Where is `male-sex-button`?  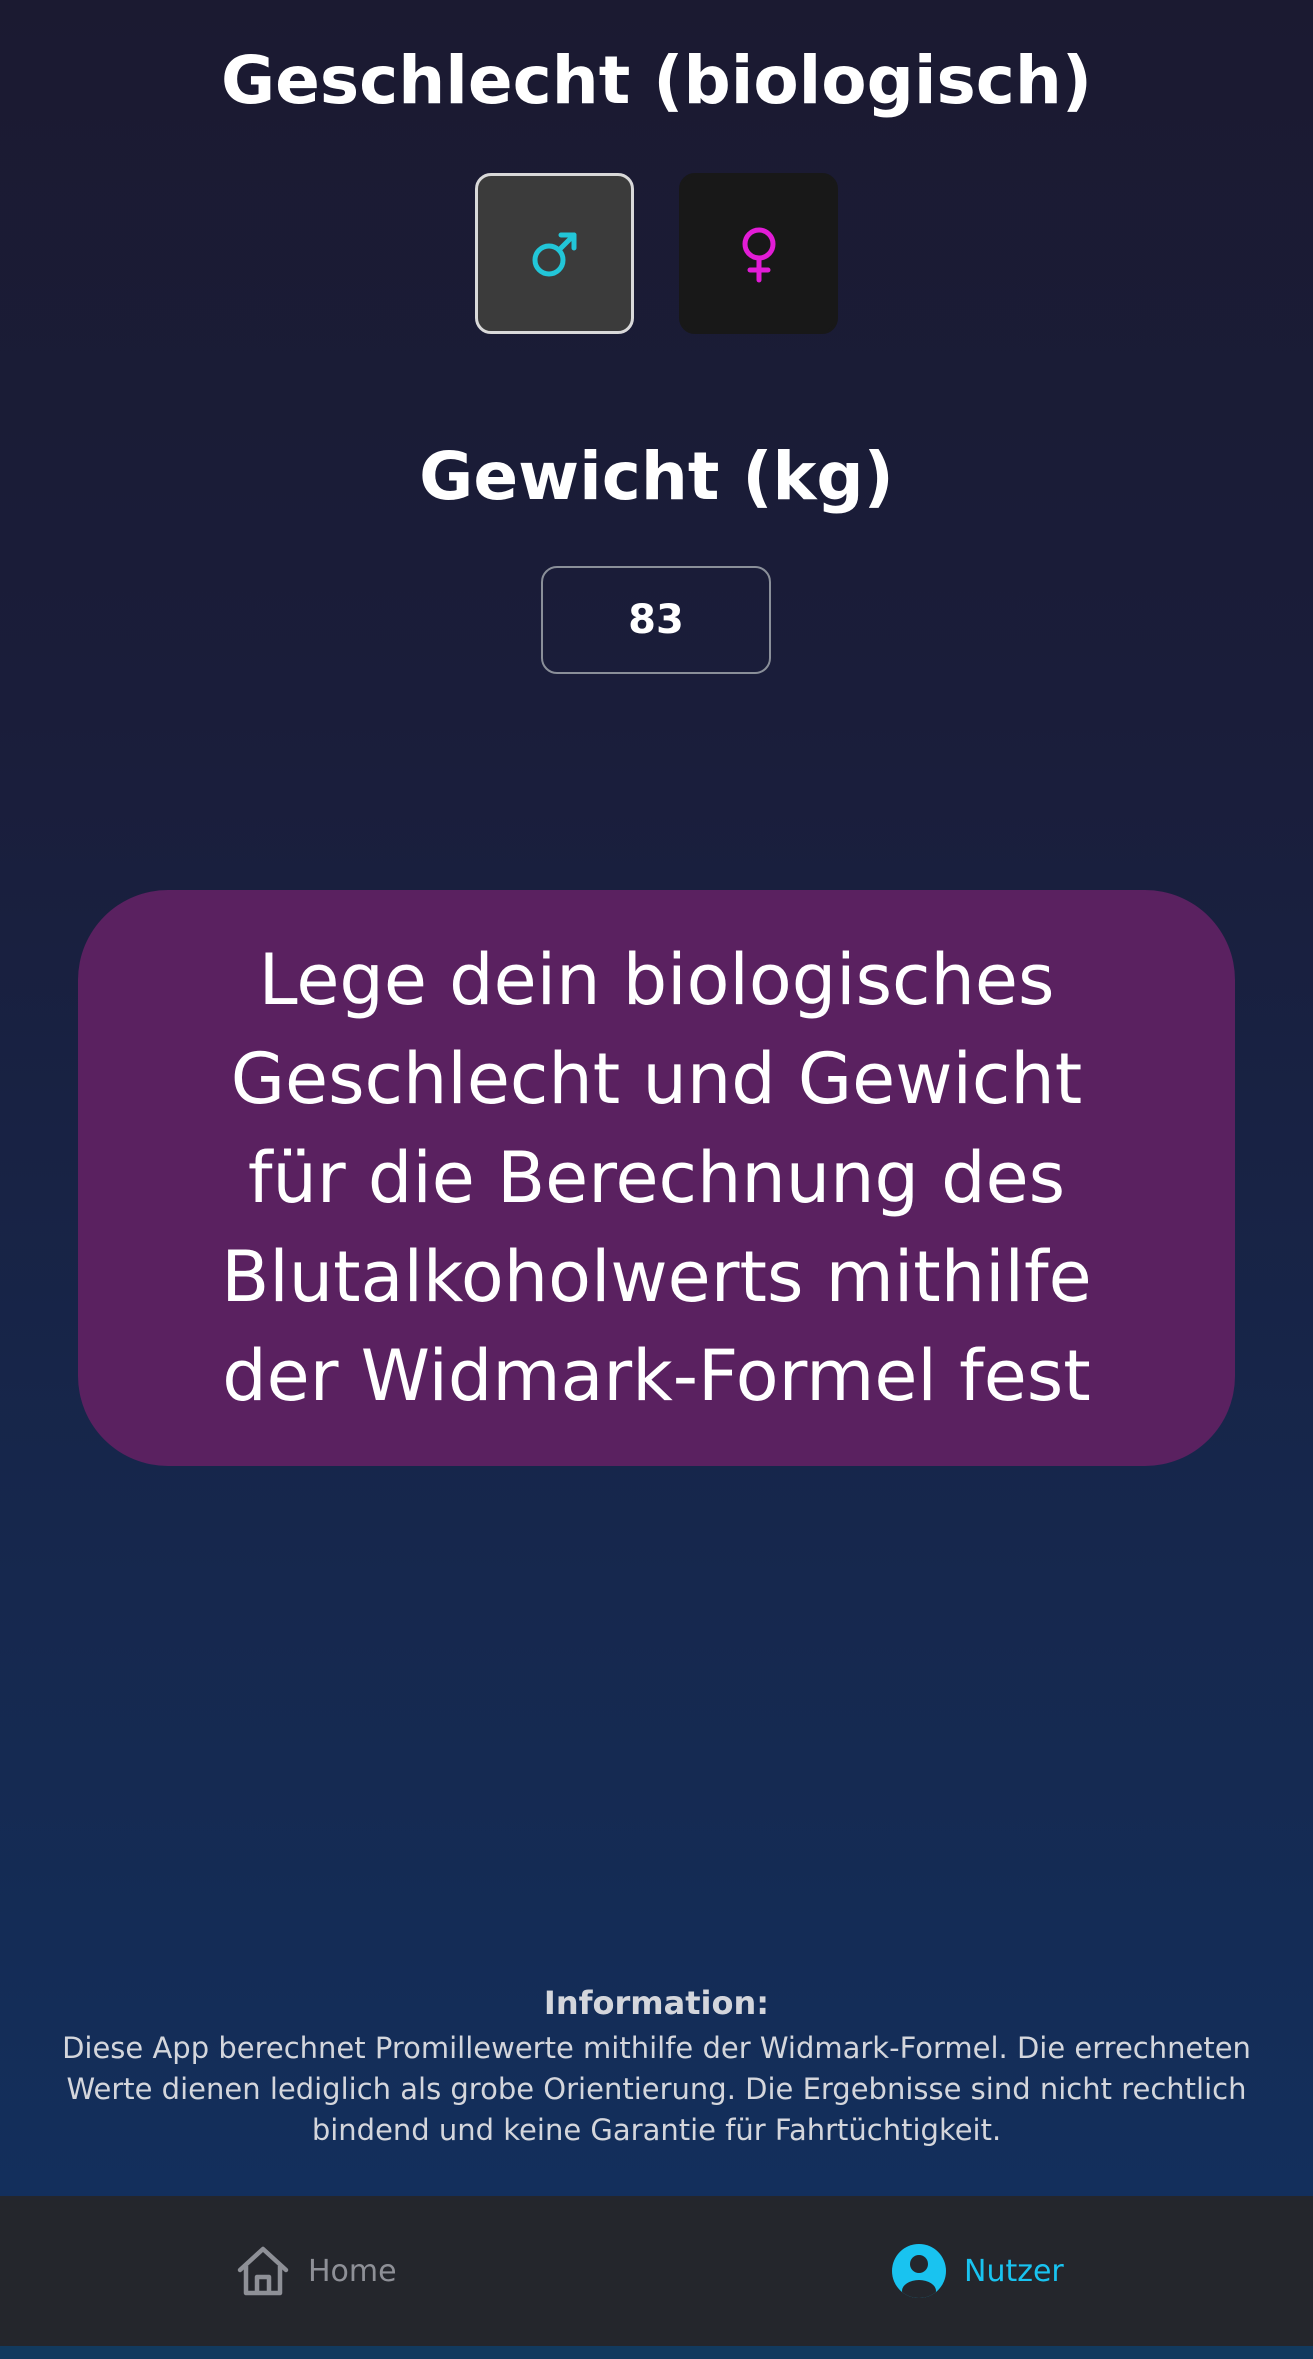 male-sex-button is located at coordinates (554, 253).